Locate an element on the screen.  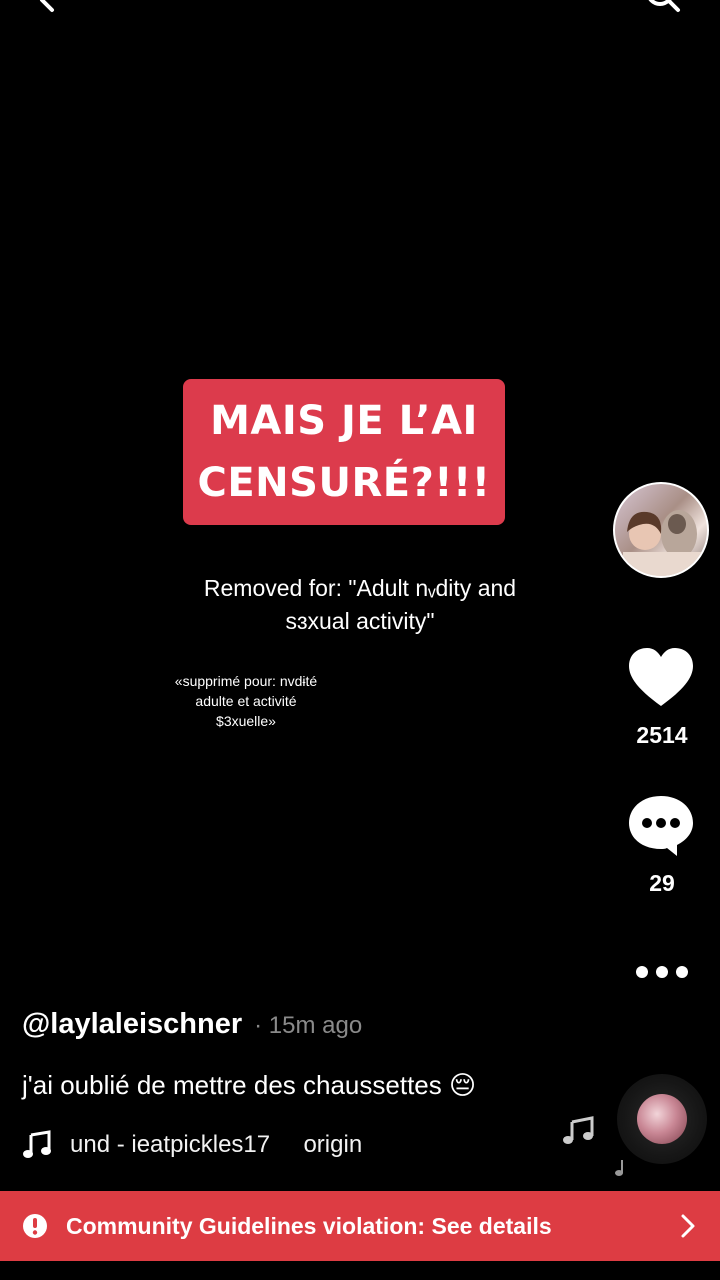
like-button is located at coordinates (661, 678).